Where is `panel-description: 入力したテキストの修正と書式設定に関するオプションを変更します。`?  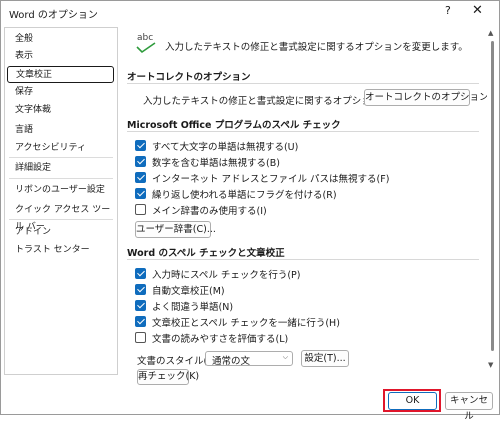 panel-description: 入力したテキストの修正と書式設定に関するオプションを変更します。 is located at coordinates (316, 47).